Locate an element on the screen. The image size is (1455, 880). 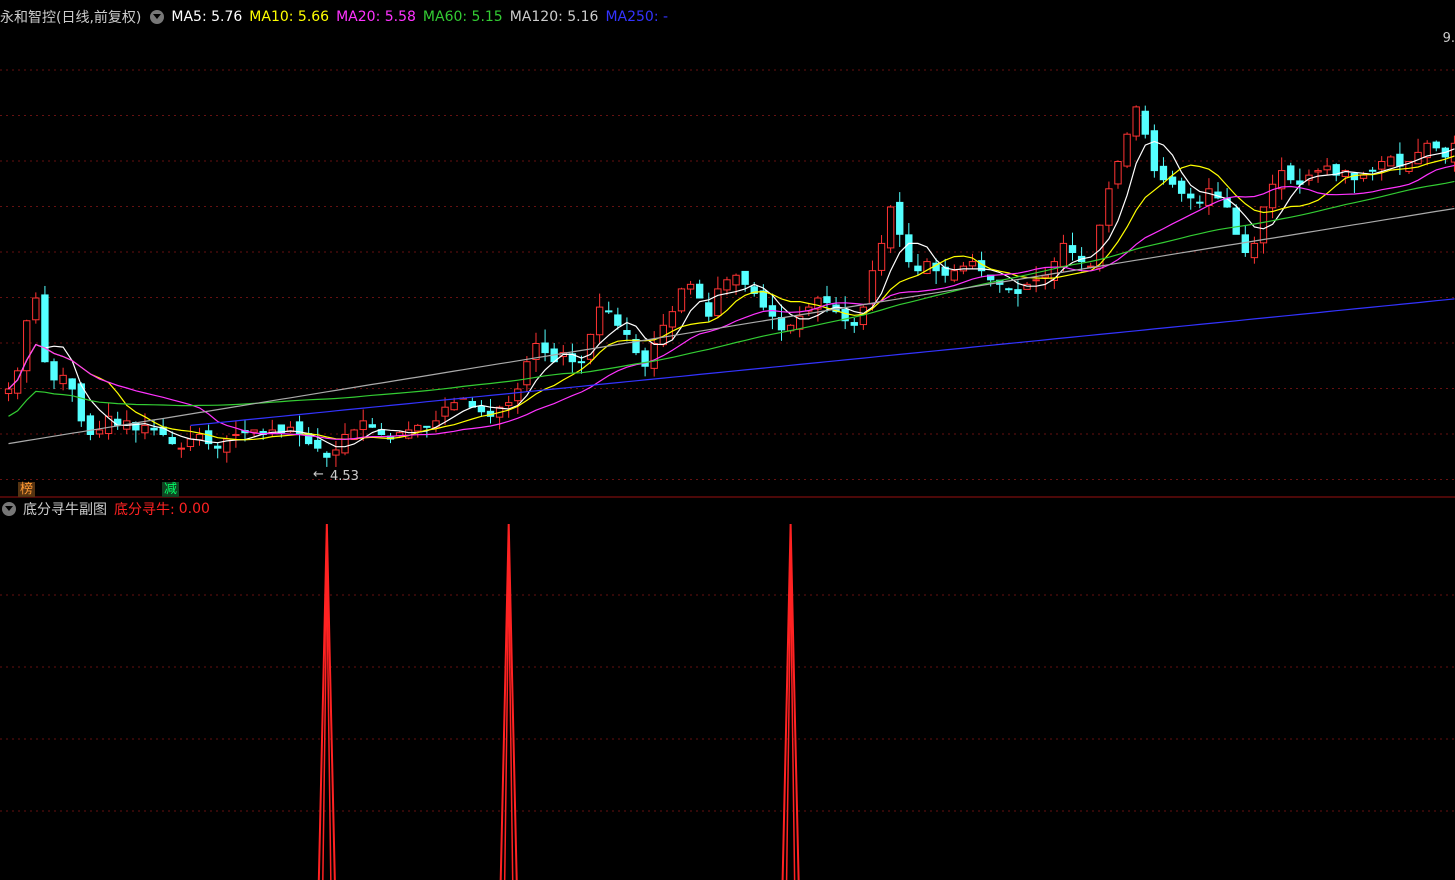
ma-legend-4: MA120: 5.16 is located at coordinates (554, 17).